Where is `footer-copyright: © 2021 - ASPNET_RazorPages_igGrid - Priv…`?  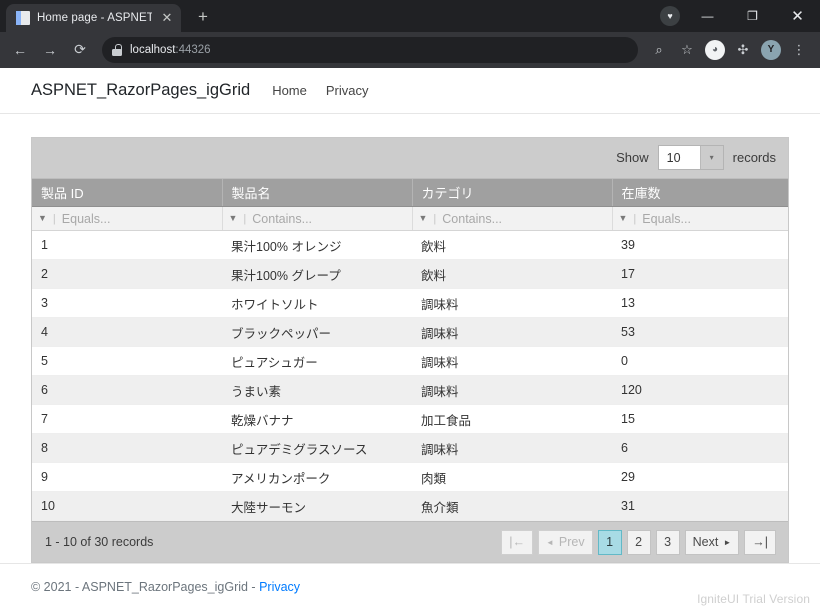 footer-copyright: © 2021 - ASPNET_RazorPages_igGrid - Priv… is located at coordinates (165, 587).